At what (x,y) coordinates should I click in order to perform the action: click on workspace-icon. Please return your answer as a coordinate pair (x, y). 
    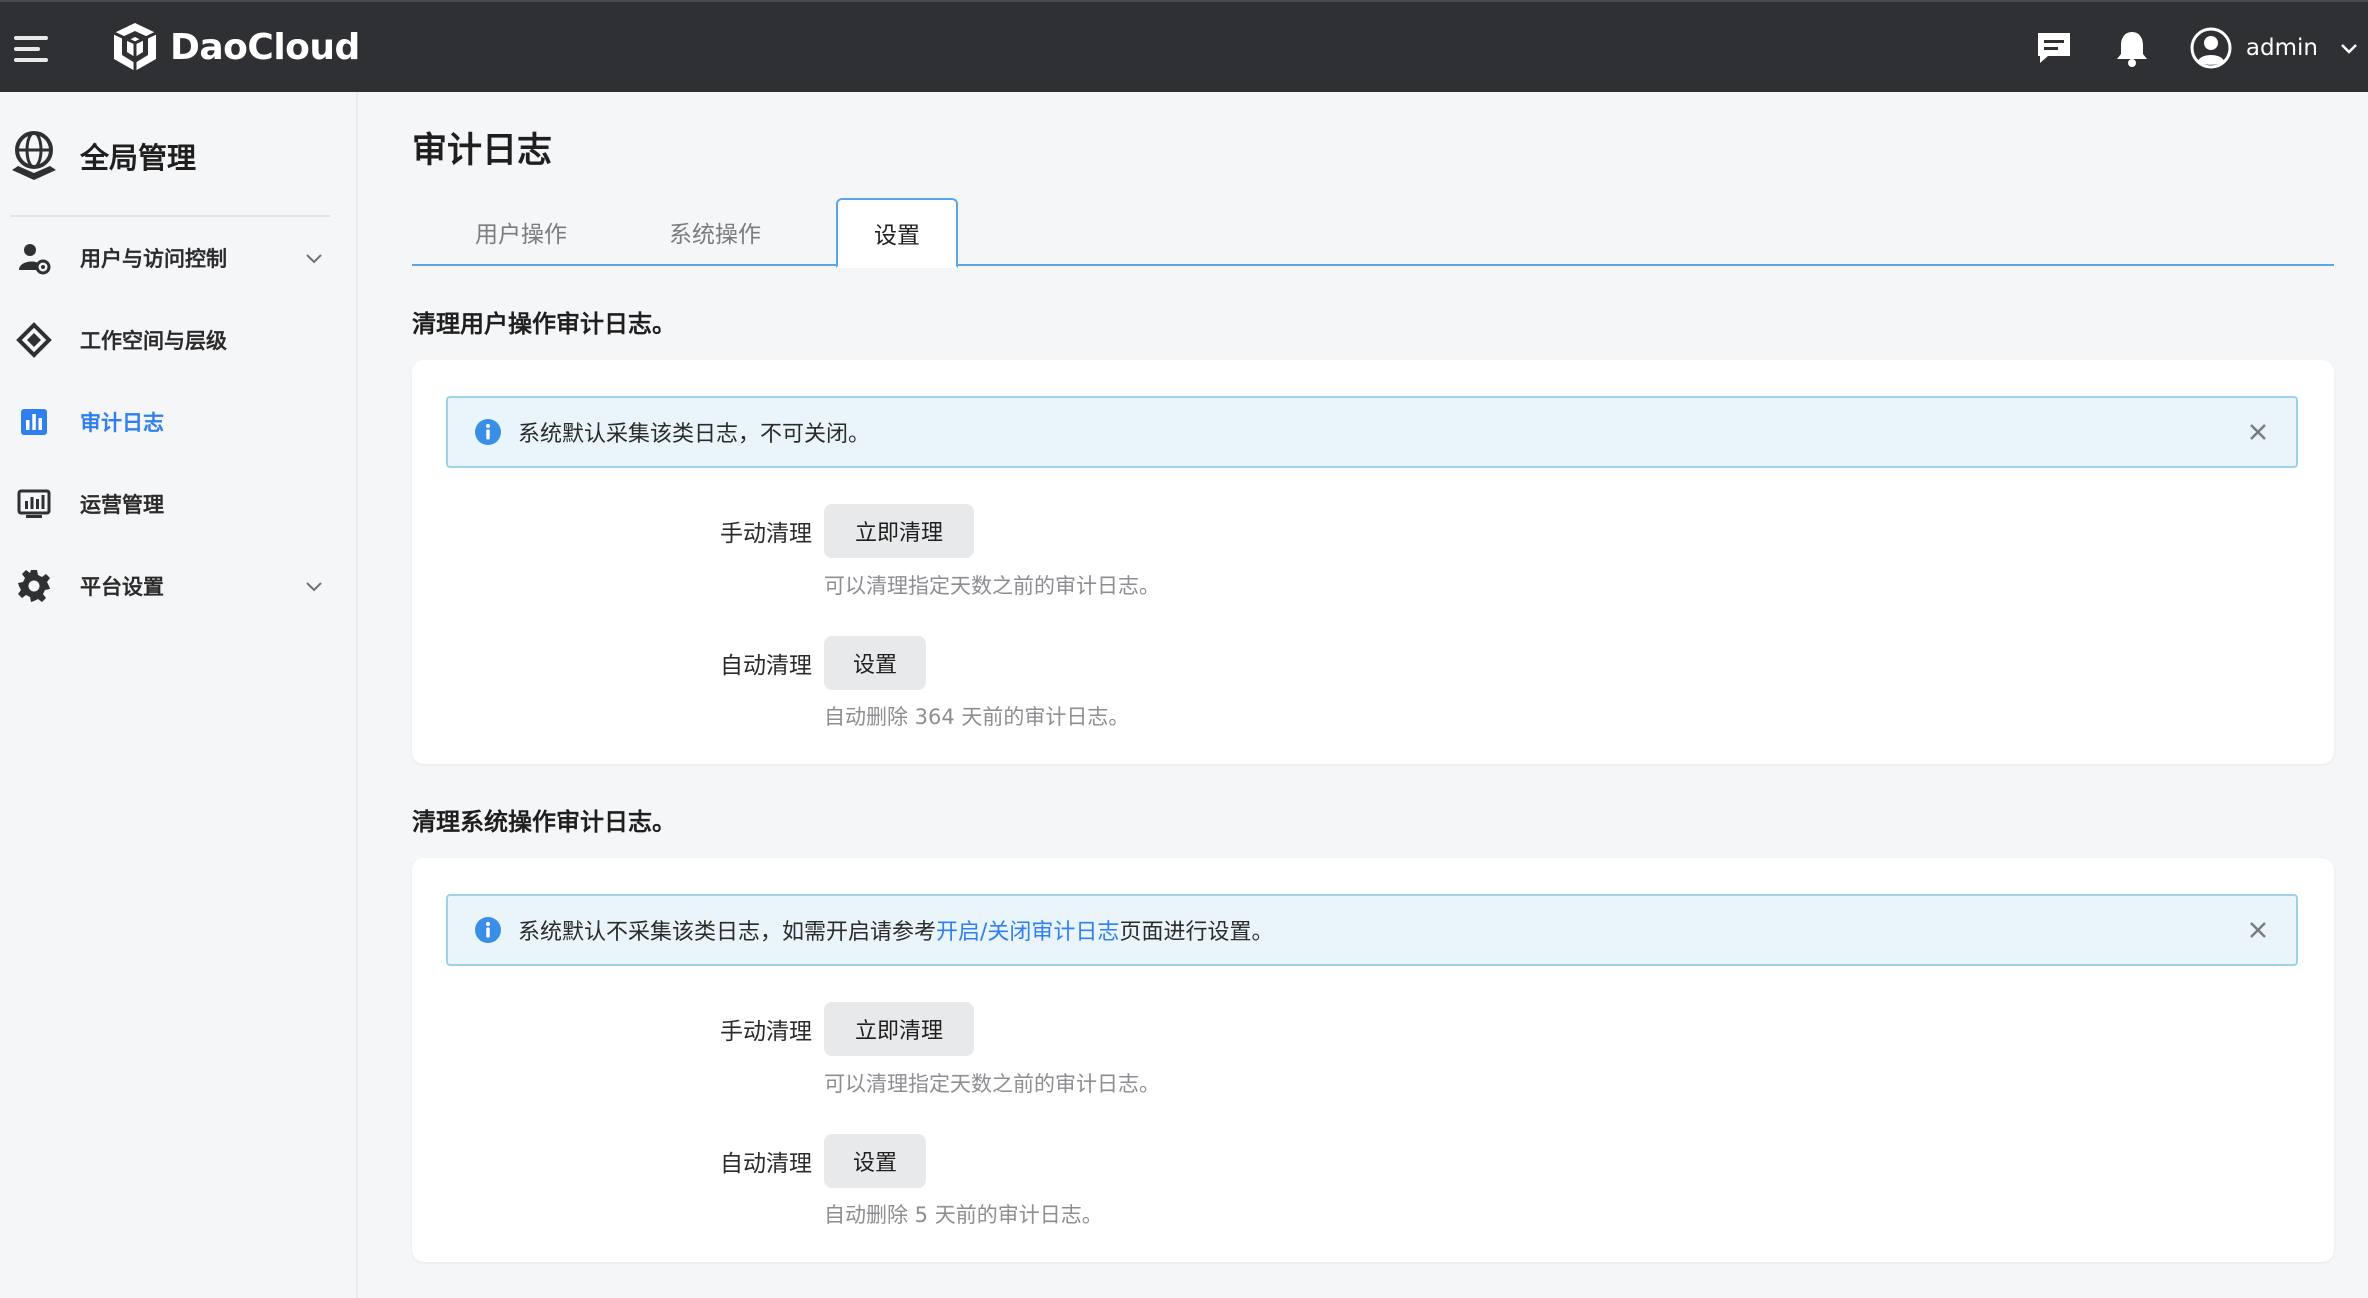
    Looking at the image, I should click on (34, 340).